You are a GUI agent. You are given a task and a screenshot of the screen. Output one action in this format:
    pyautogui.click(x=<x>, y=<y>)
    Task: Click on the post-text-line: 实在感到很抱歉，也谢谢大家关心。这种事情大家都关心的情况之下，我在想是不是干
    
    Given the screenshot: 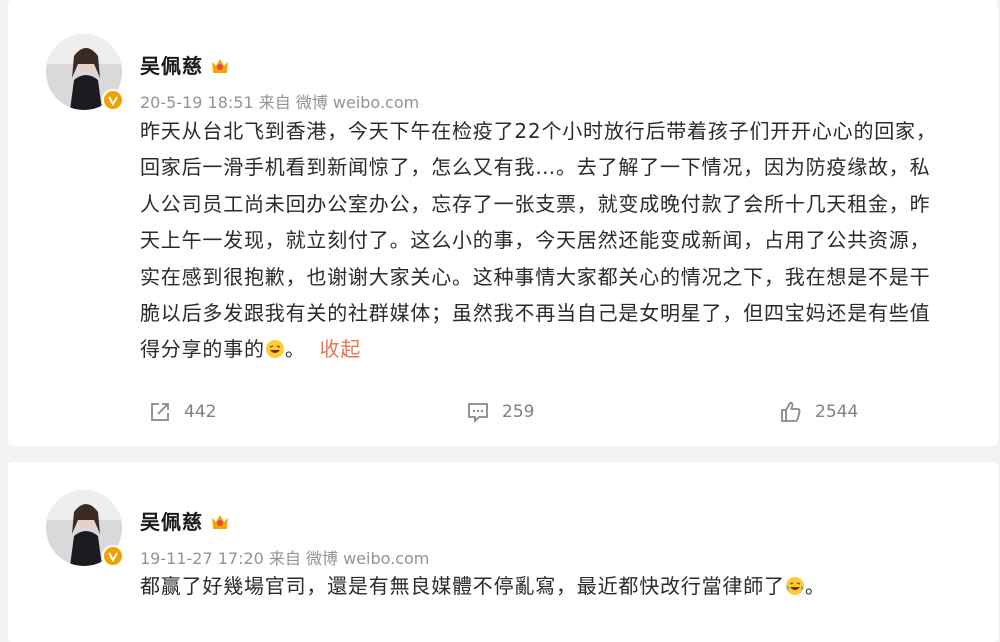 What is the action you would take?
    pyautogui.click(x=535, y=276)
    